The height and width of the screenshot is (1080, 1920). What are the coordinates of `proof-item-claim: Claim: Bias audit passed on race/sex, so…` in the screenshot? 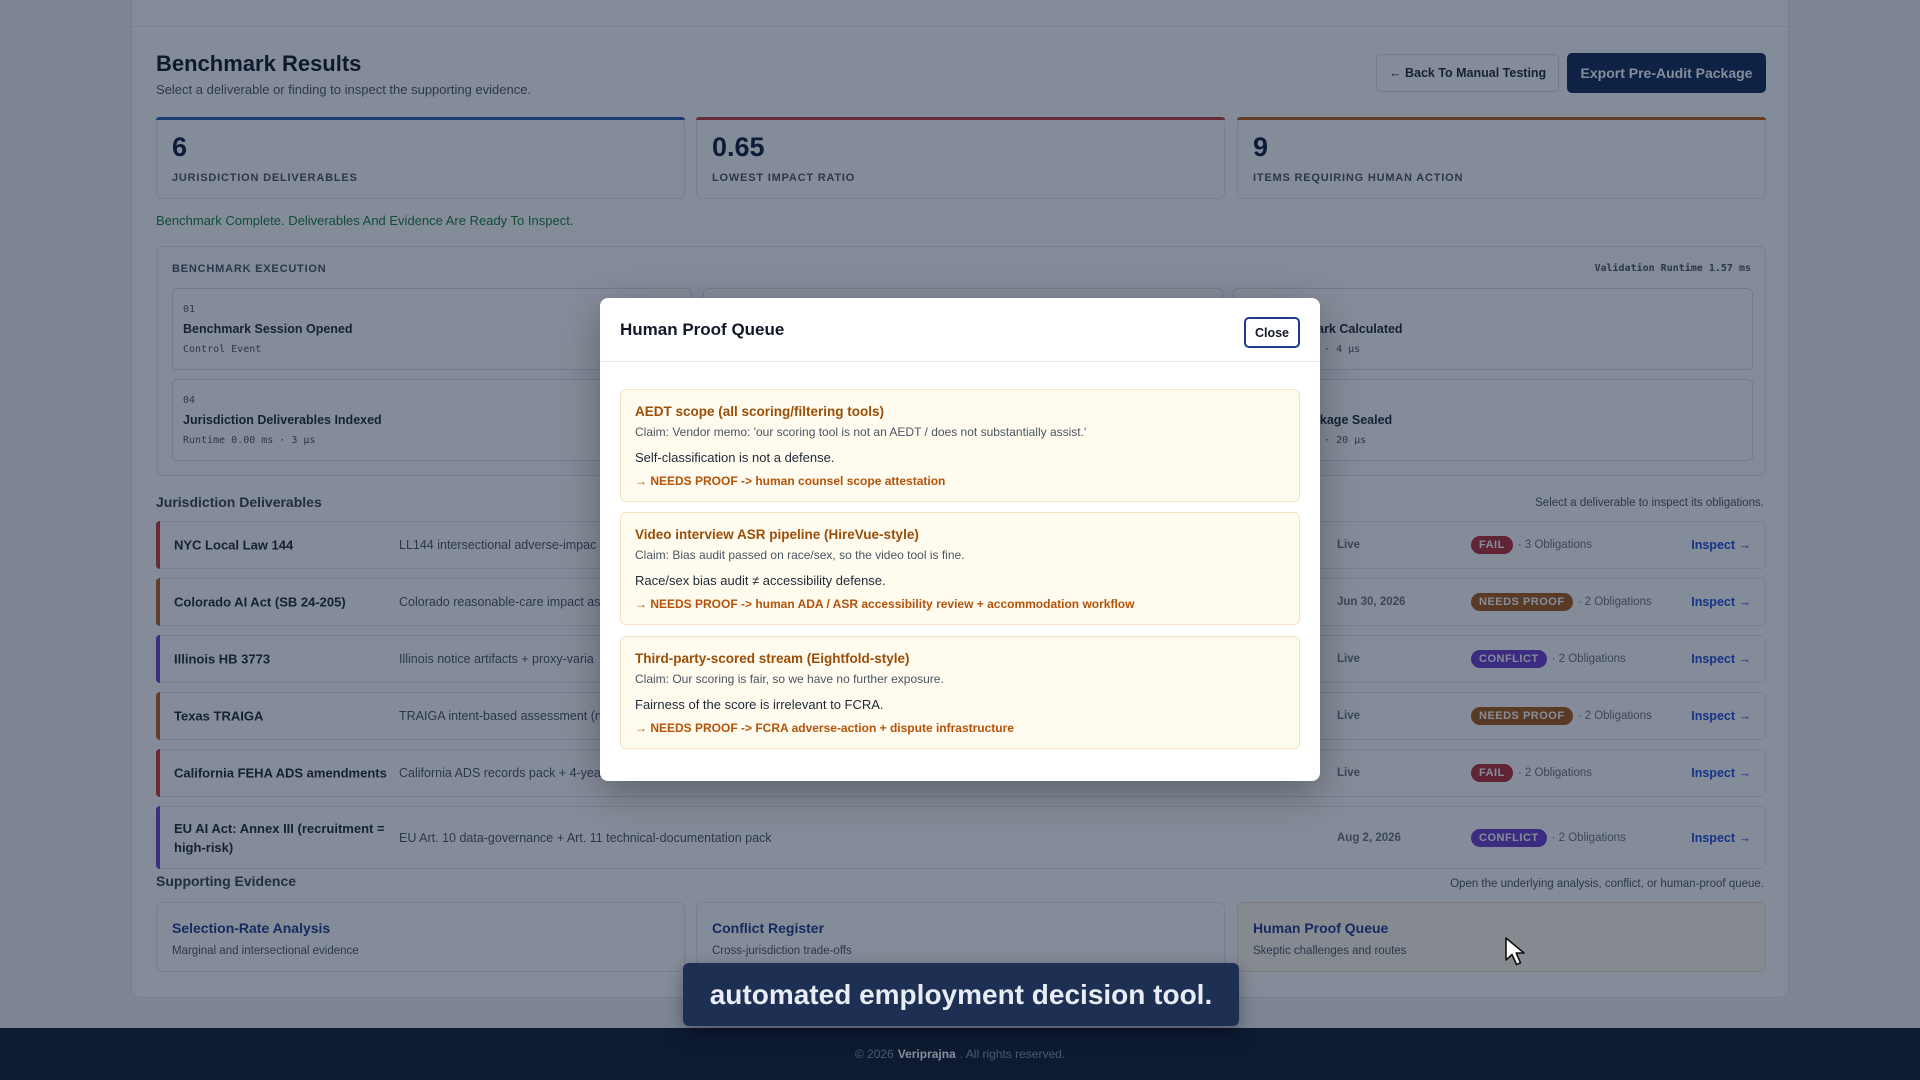 It's located at (800, 555).